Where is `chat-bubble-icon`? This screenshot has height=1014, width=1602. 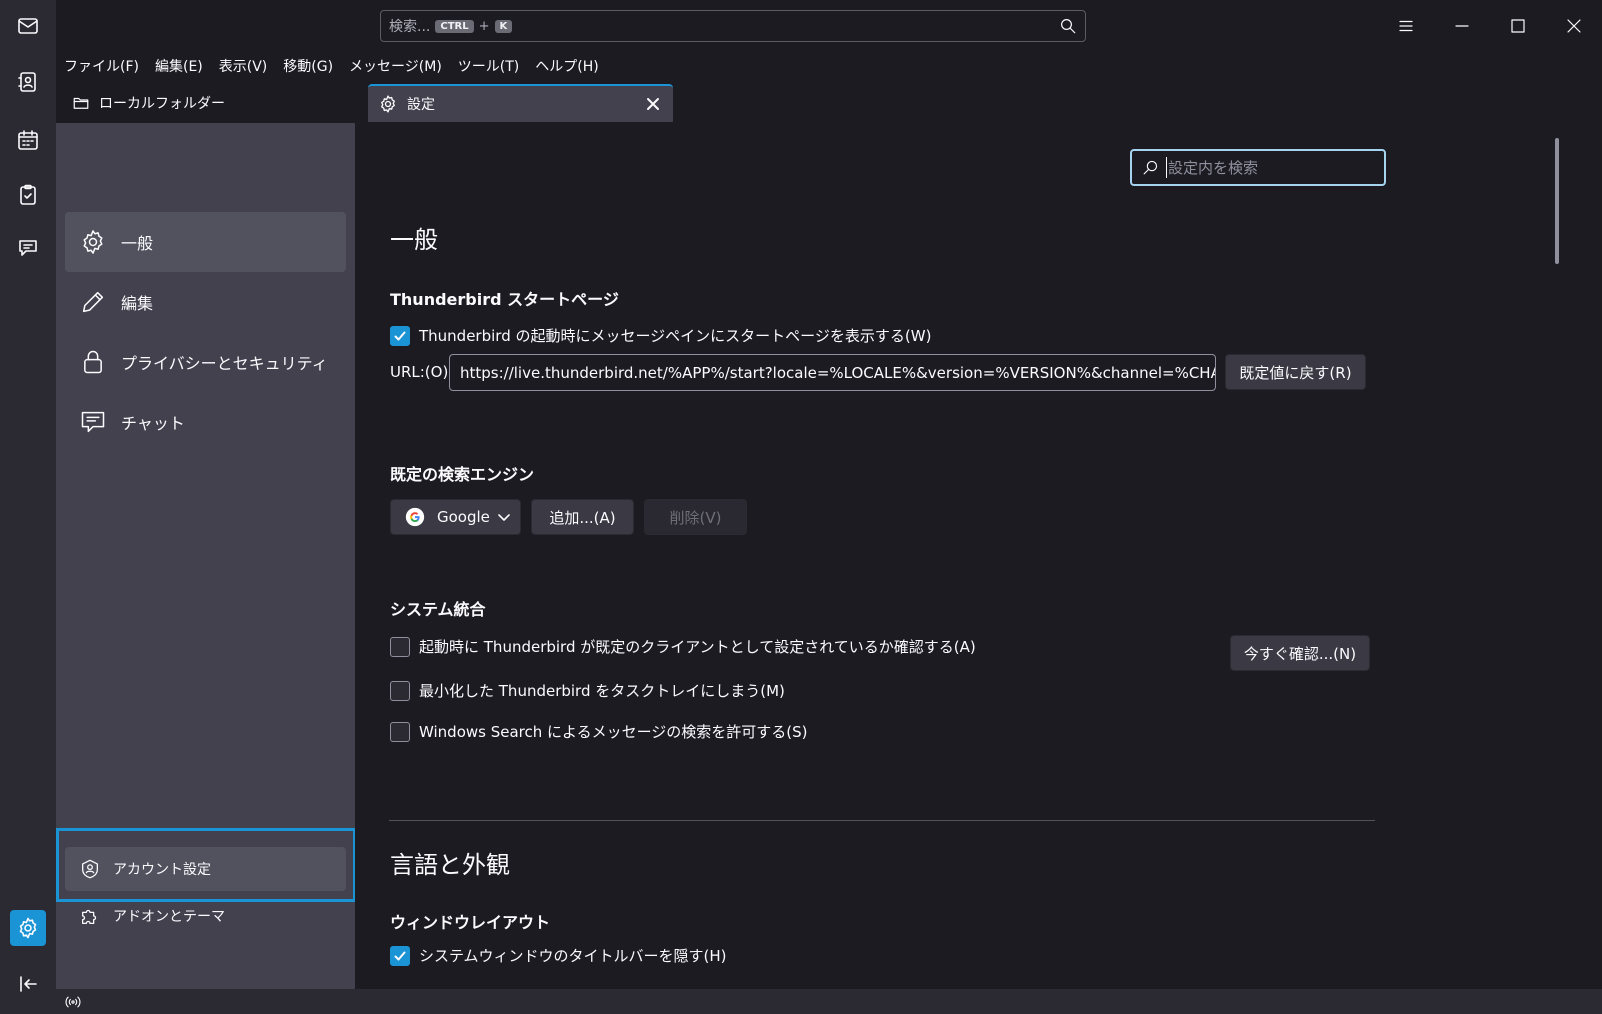
chat-bubble-icon is located at coordinates (93, 422).